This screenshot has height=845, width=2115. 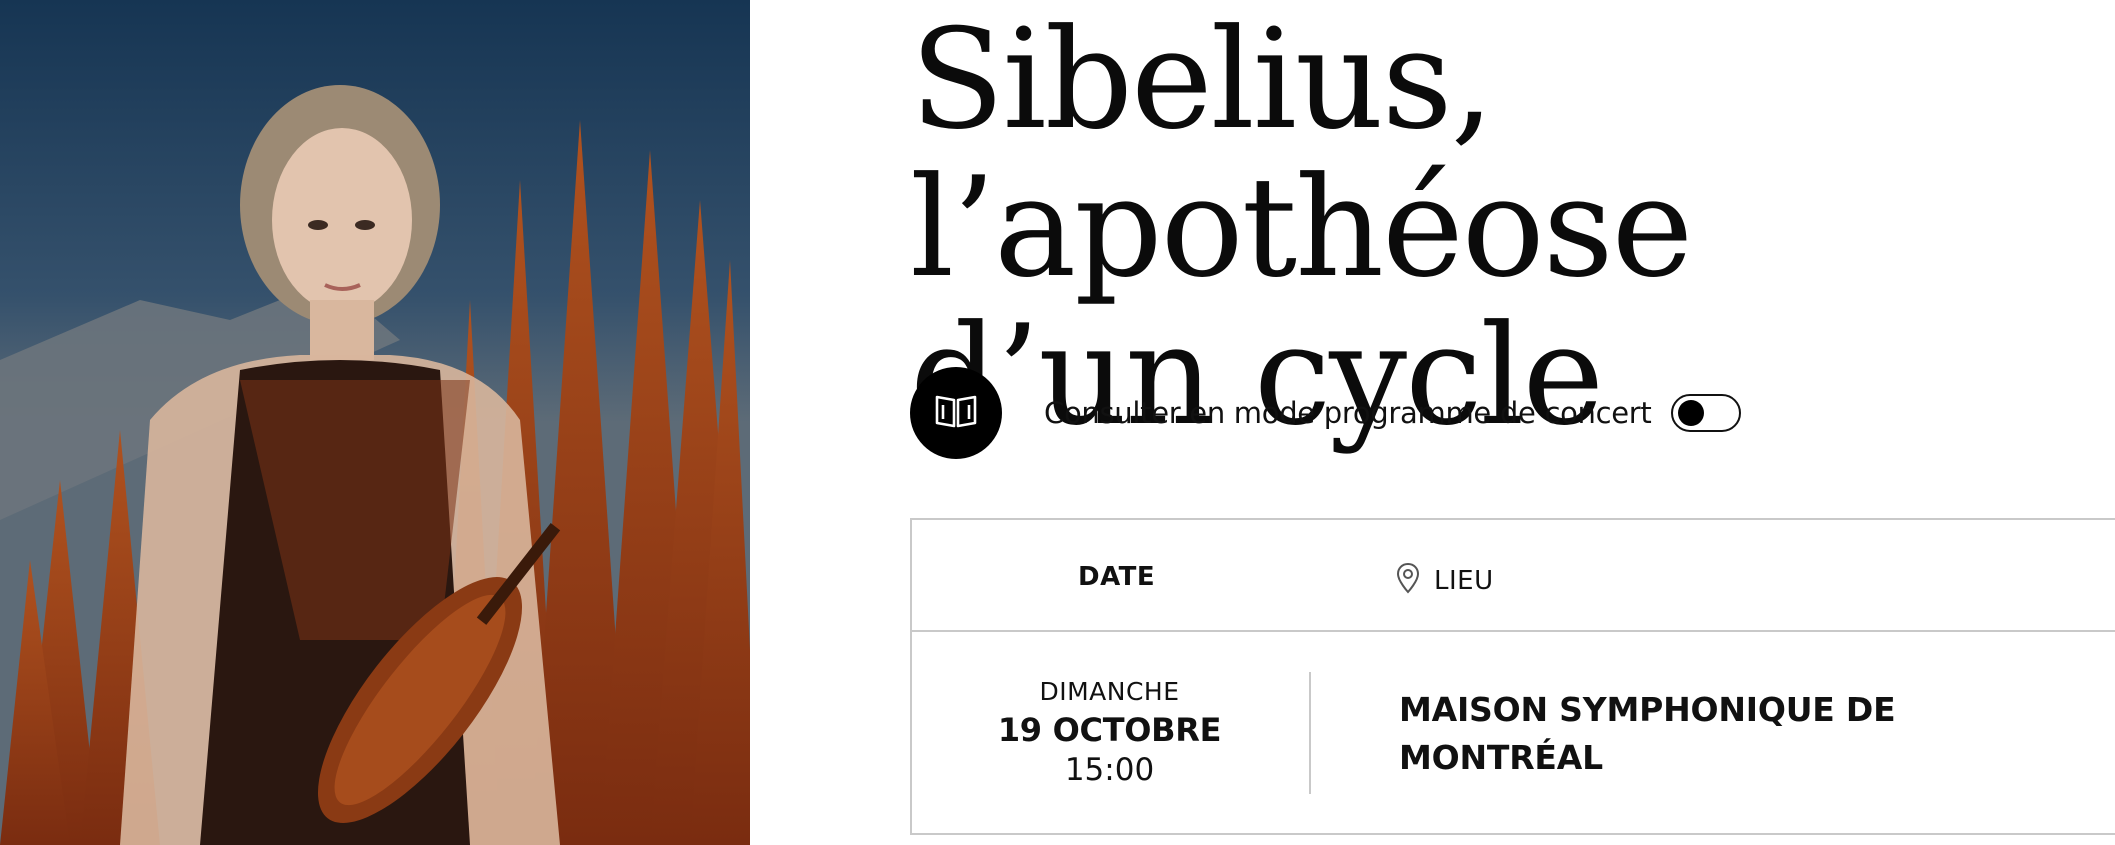 I want to click on open-book-icon, so click(x=956, y=413).